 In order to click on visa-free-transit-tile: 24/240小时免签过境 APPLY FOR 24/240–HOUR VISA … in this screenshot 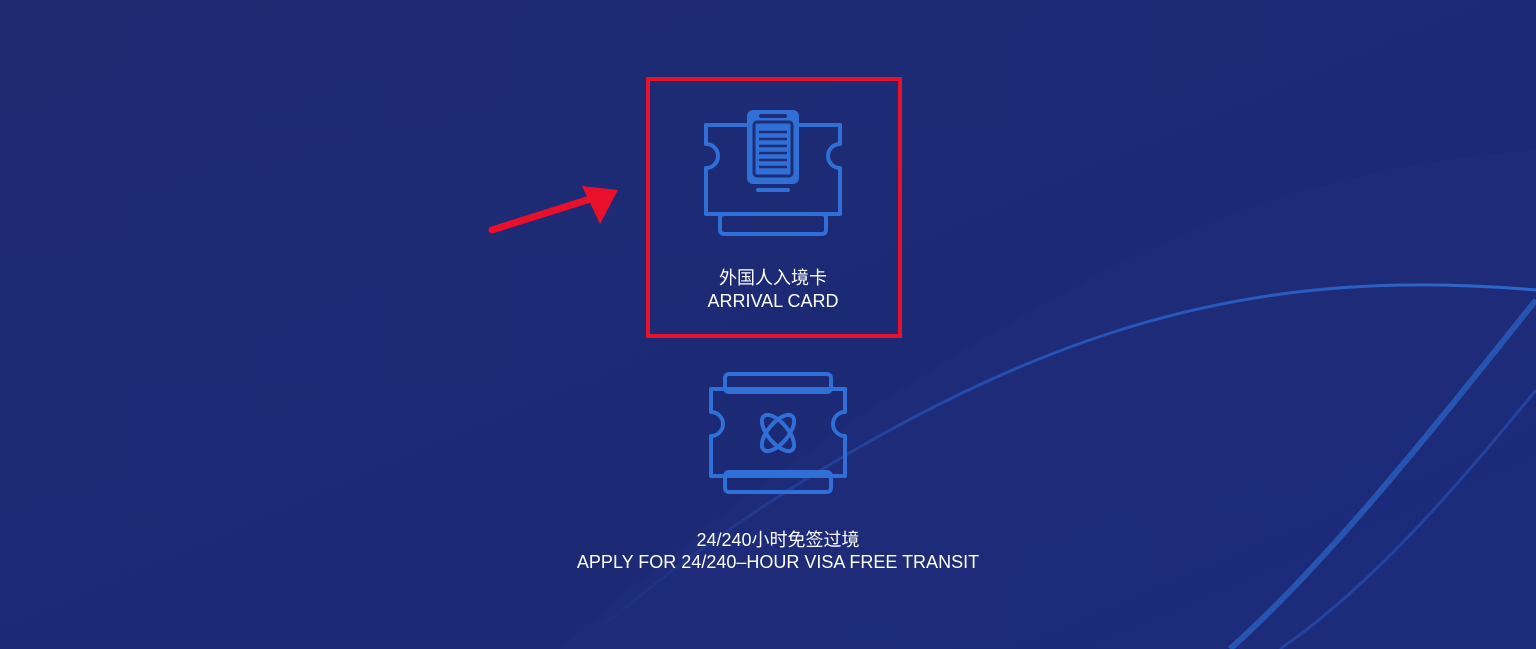, I will do `click(778, 477)`.